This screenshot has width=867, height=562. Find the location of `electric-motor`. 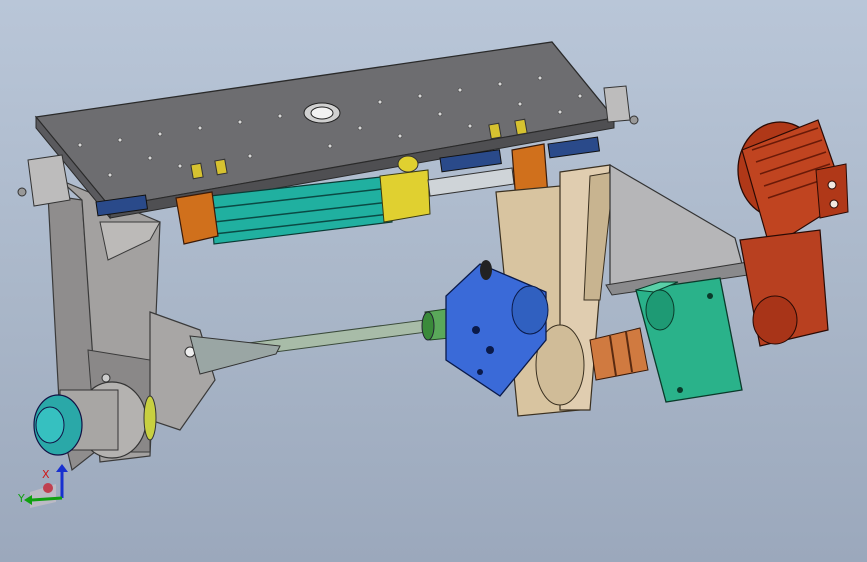

electric-motor is located at coordinates (793, 233).